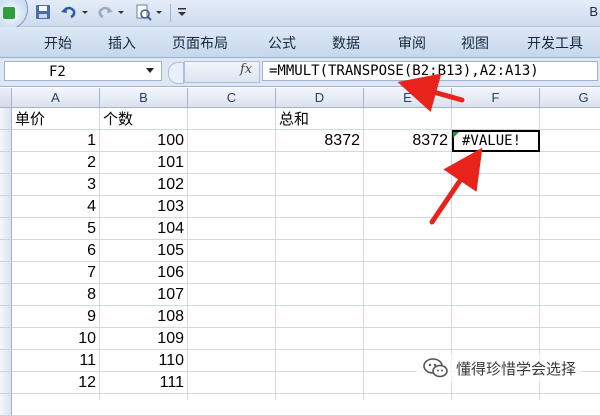 The width and height of the screenshot is (600, 416). I want to click on cell-a6: 5, so click(56, 229).